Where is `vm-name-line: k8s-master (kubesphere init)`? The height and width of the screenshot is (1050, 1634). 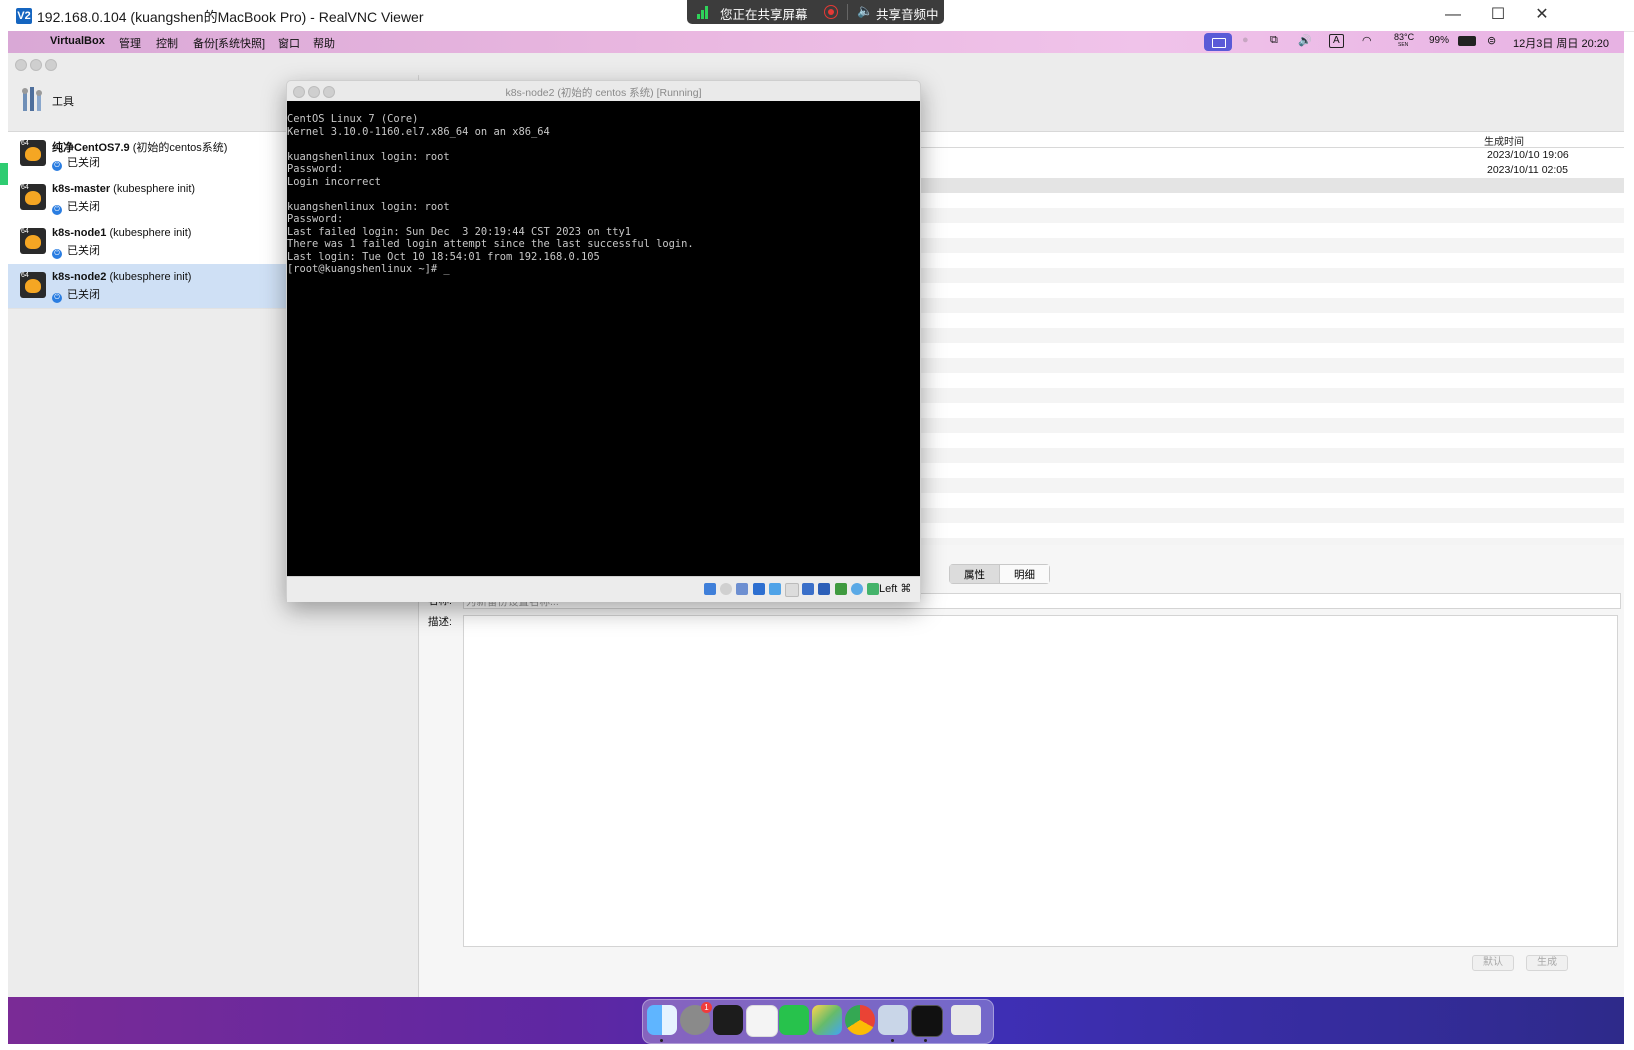 vm-name-line: k8s-master (kubesphere init) is located at coordinates (123, 189).